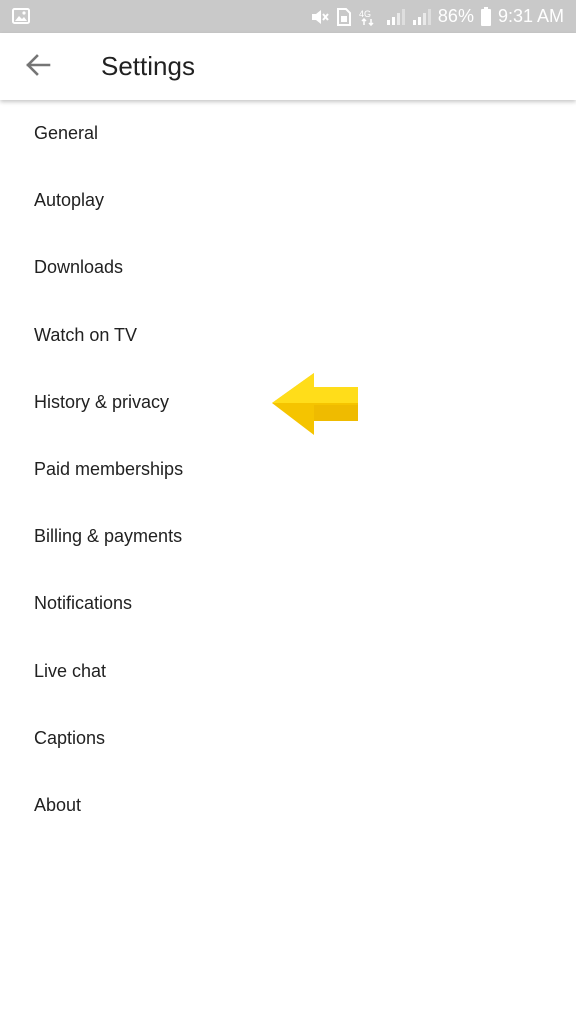  What do you see at coordinates (102, 401) in the screenshot?
I see `settings-item-label: History & privacy` at bounding box center [102, 401].